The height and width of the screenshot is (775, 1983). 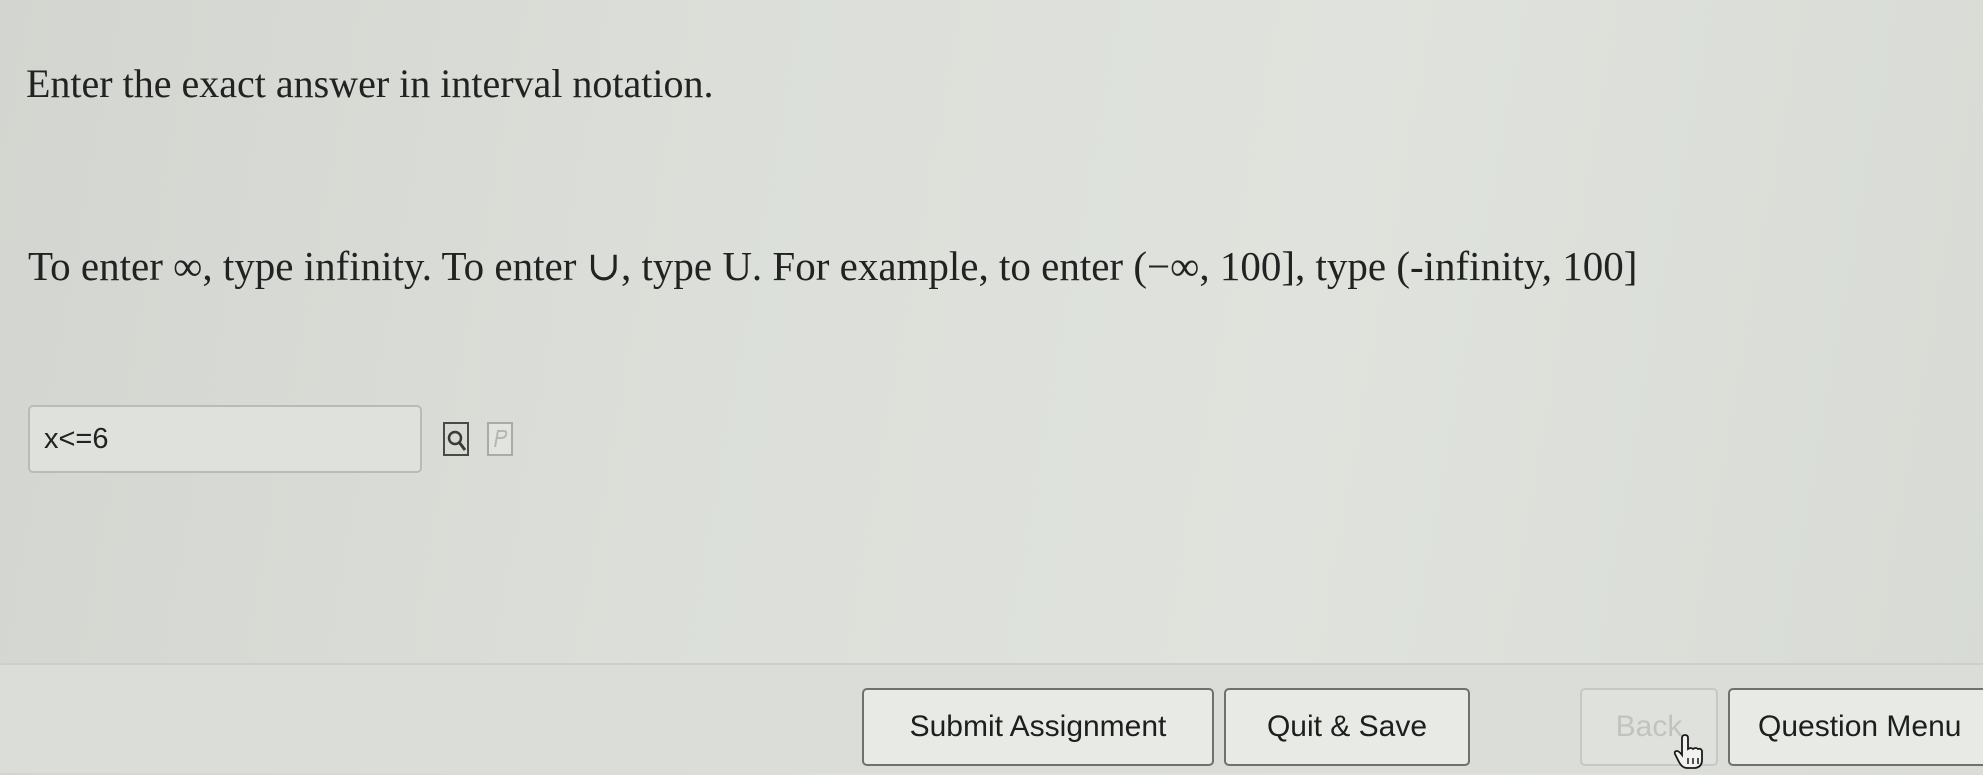 I want to click on answer-row, so click(x=271, y=439).